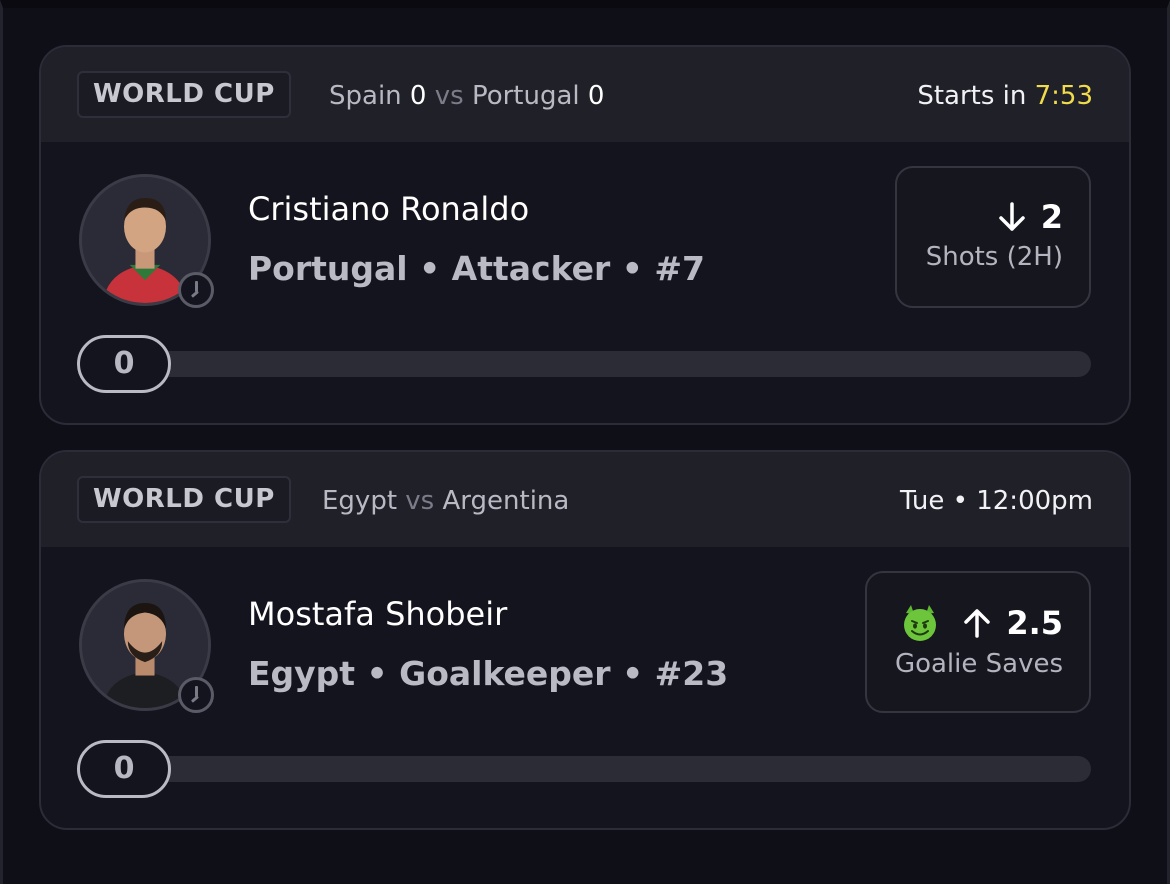 The image size is (1170, 884). I want to click on stat-line: 2.5, so click(978, 623).